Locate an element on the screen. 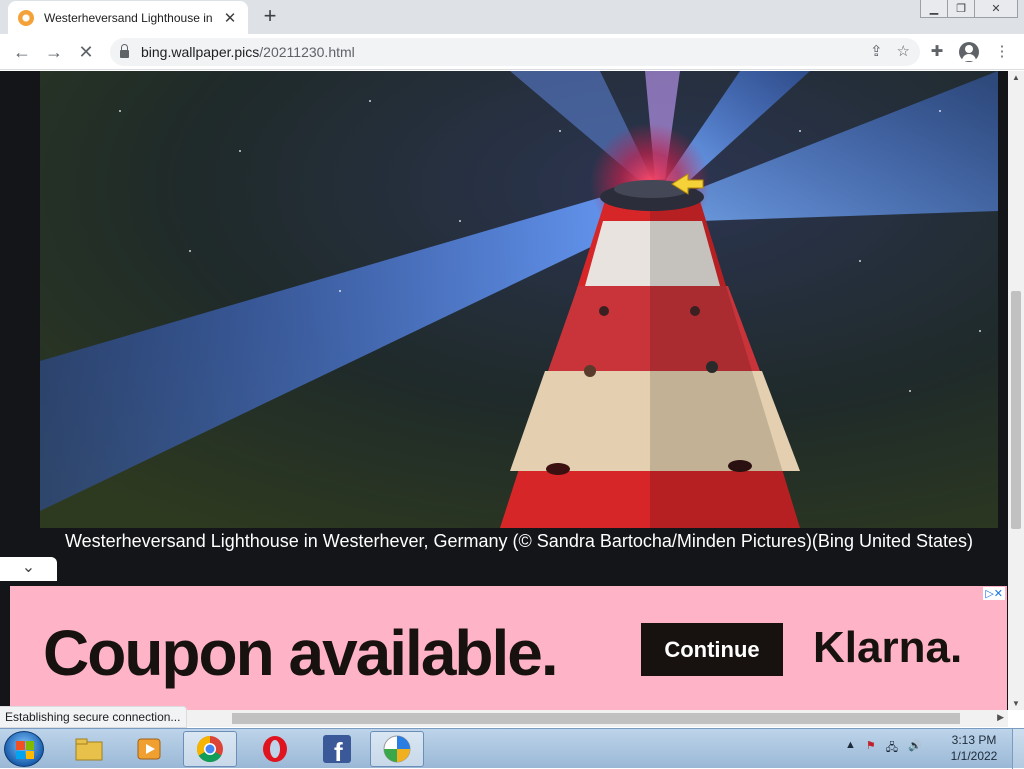 The image size is (1024, 769). active-tab: Westerheversand Lighthouse in W ✕ is located at coordinates (128, 17).